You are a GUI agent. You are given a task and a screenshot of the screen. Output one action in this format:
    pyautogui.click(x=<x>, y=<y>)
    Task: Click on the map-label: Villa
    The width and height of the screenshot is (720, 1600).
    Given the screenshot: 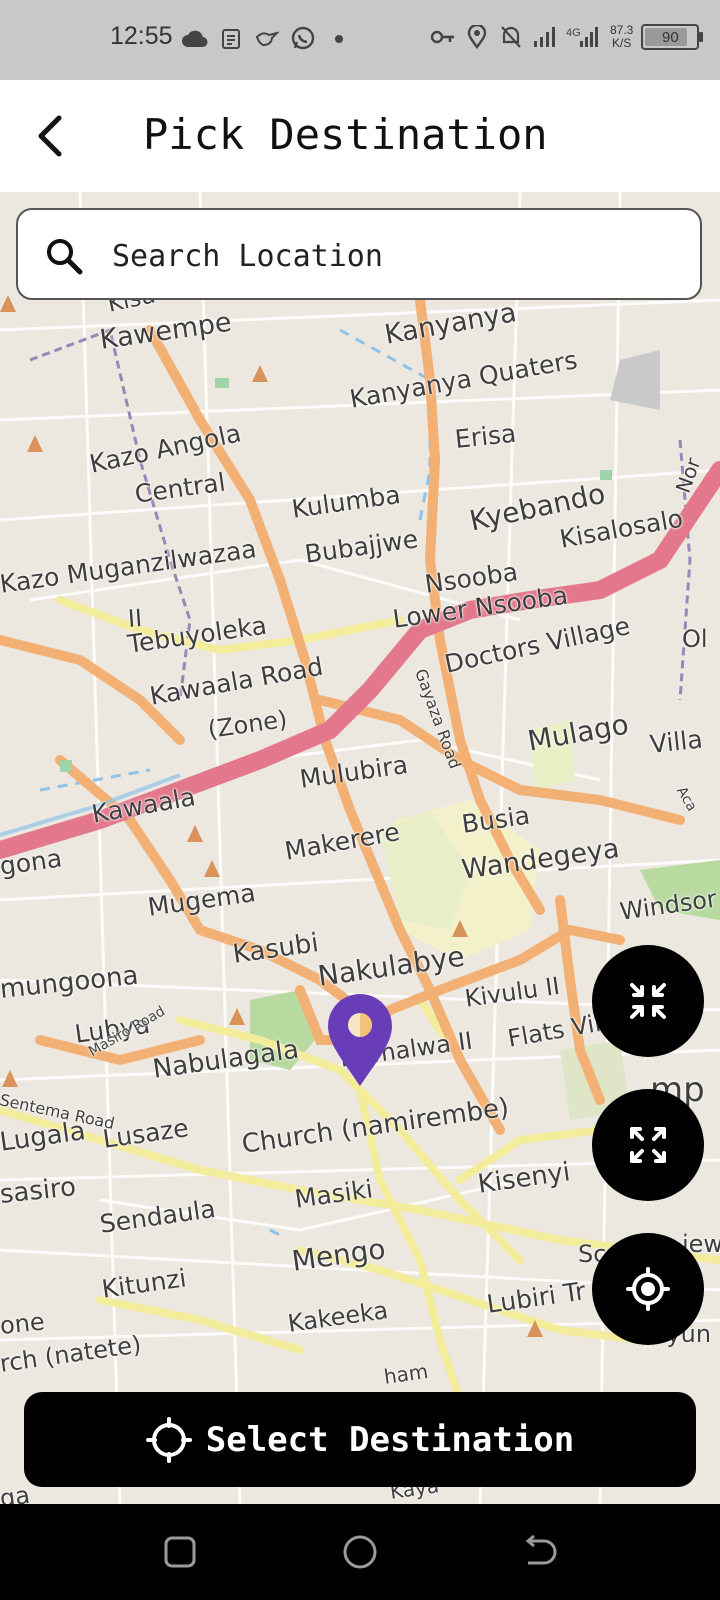 What is the action you would take?
    pyautogui.click(x=676, y=741)
    